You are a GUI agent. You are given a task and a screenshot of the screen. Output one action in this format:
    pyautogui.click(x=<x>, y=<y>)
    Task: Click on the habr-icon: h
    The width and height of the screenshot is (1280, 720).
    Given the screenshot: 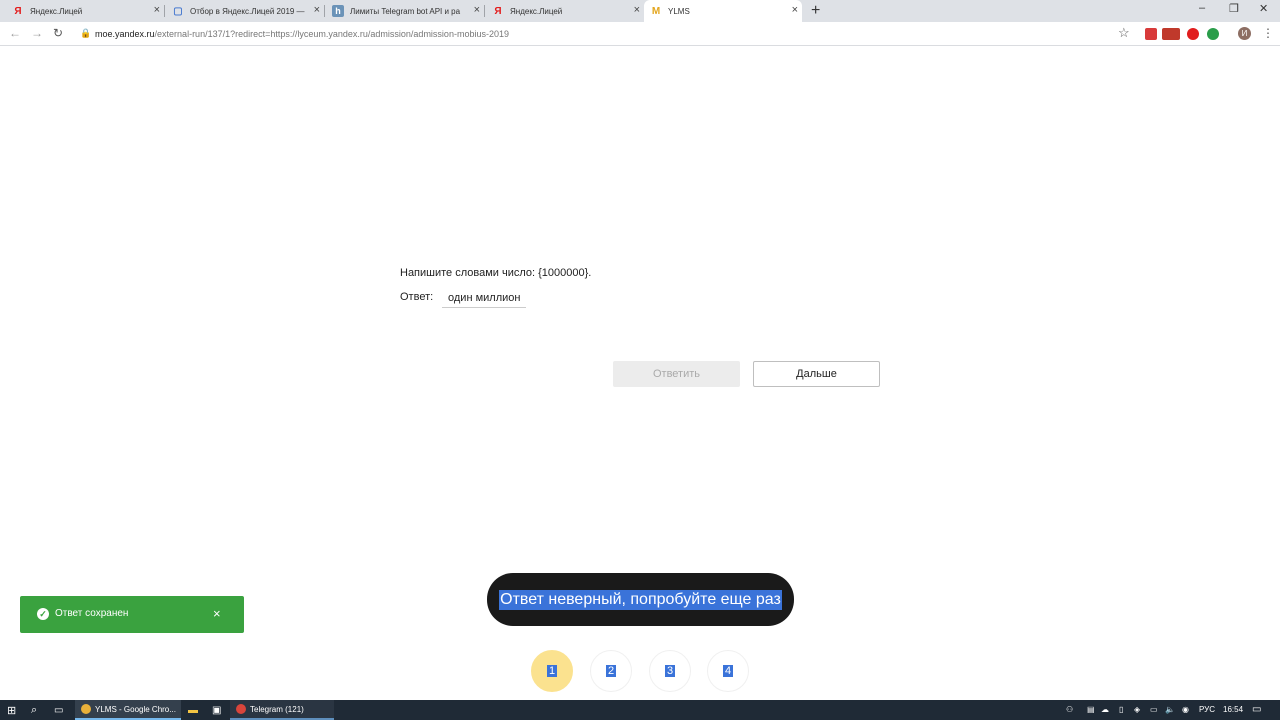 What is the action you would take?
    pyautogui.click(x=338, y=11)
    